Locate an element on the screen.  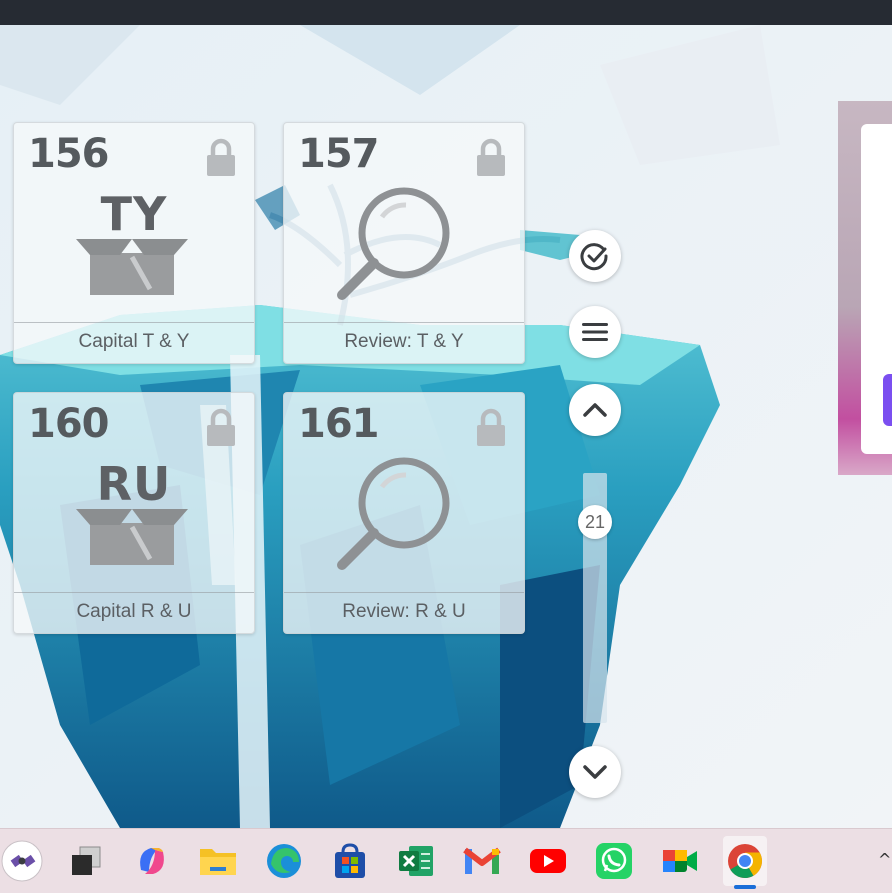
gmail-icon is located at coordinates (482, 861).